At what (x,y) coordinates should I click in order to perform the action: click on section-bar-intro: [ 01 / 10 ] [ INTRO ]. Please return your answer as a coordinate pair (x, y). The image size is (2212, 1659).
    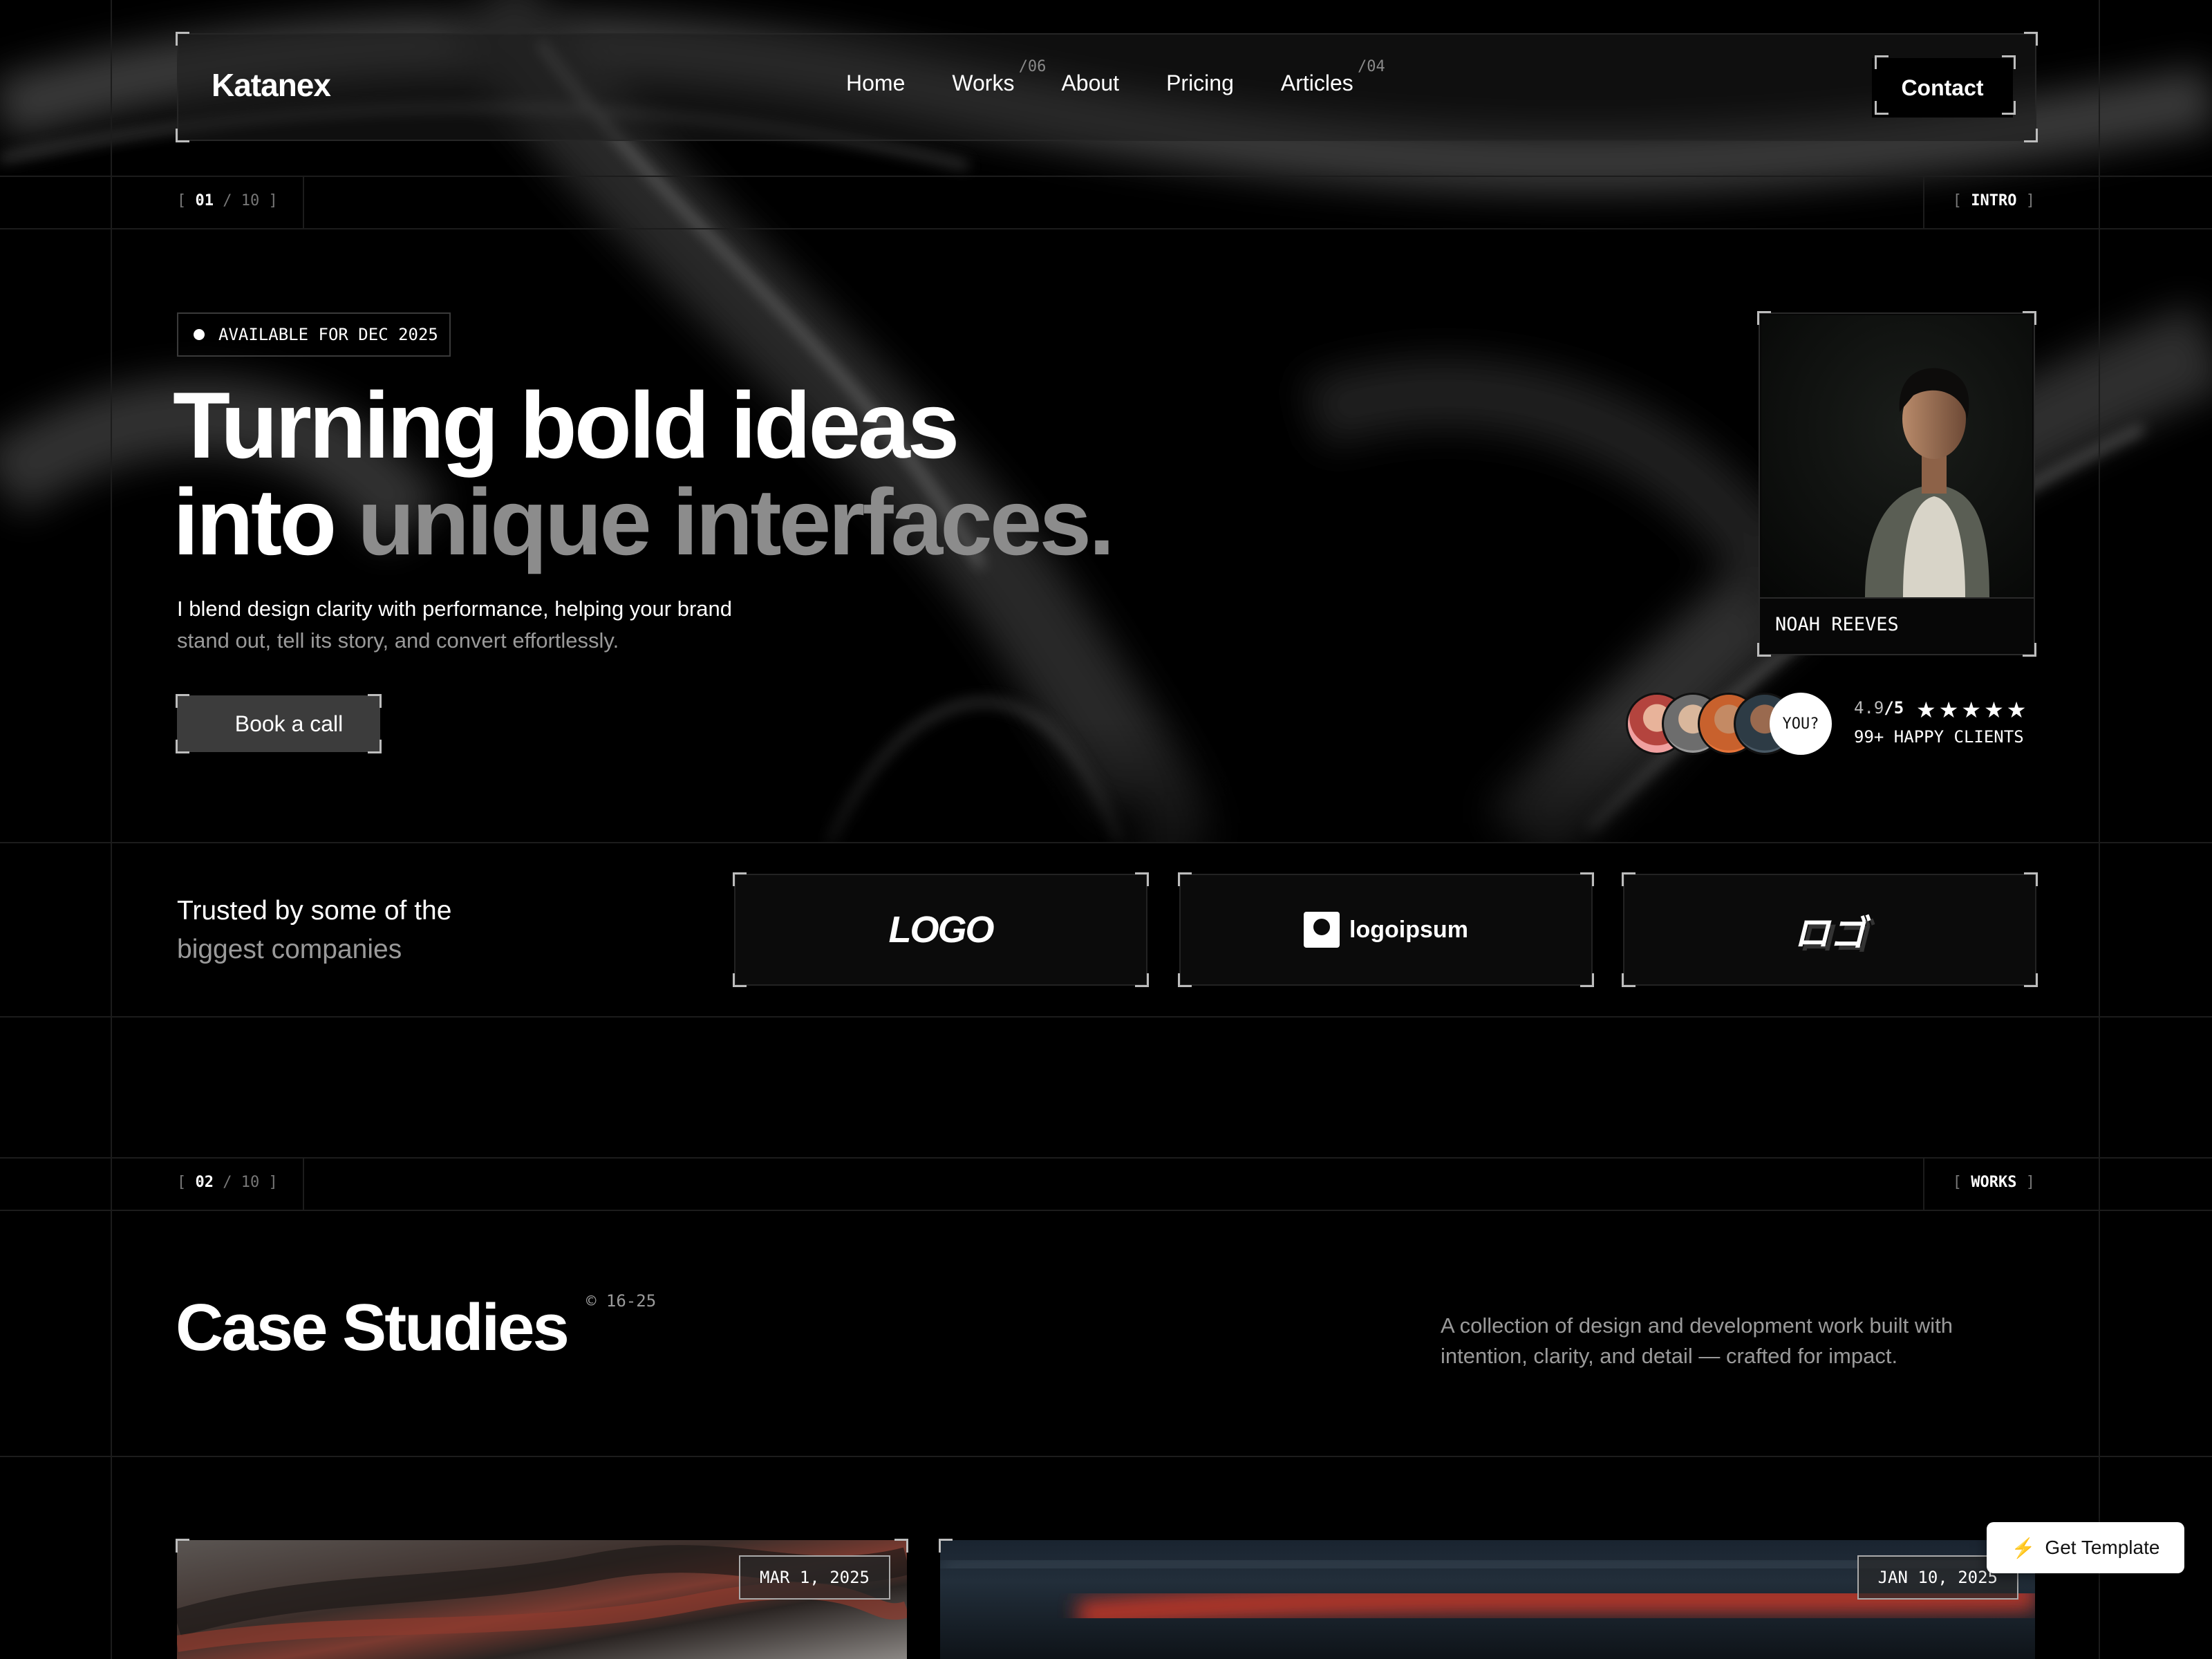
    Looking at the image, I should click on (1106, 202).